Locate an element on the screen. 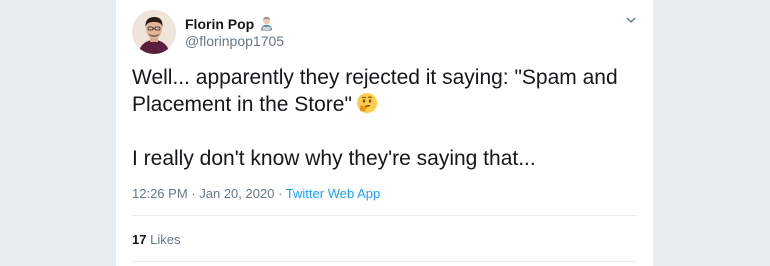  technologist-emoji-icon is located at coordinates (267, 24).